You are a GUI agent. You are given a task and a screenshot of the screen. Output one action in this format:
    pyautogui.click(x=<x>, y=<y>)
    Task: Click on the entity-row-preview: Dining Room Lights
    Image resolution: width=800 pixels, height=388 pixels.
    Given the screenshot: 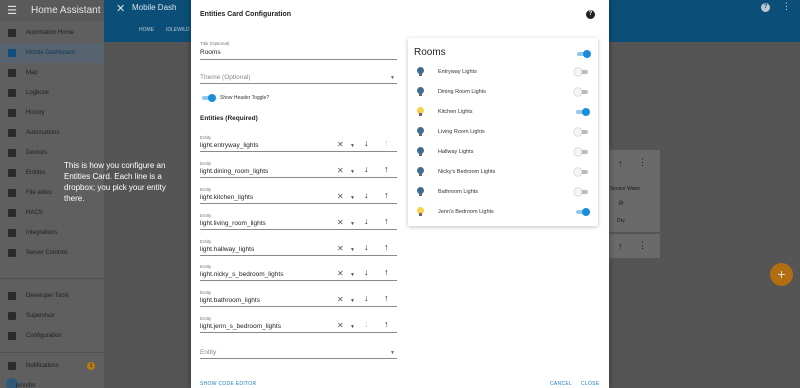 What is the action you would take?
    pyautogui.click(x=503, y=93)
    